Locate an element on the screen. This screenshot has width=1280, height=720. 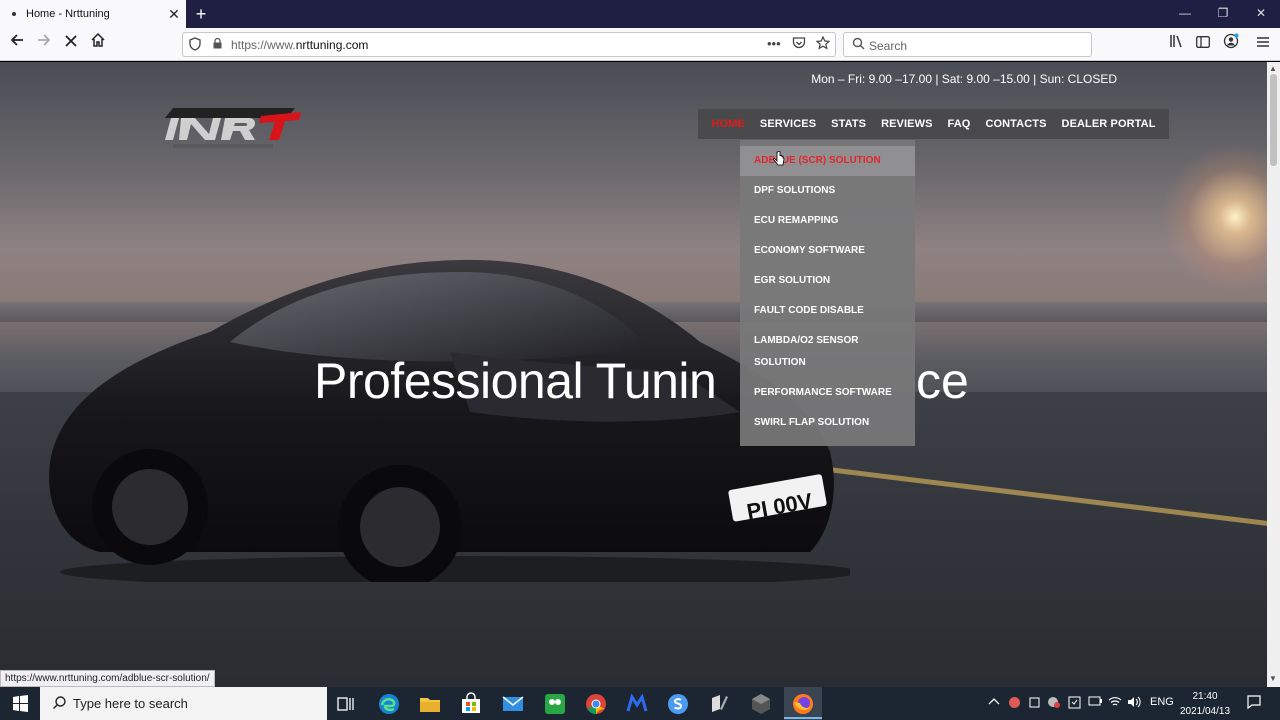
stop-loading-icon is located at coordinates (71, 44).